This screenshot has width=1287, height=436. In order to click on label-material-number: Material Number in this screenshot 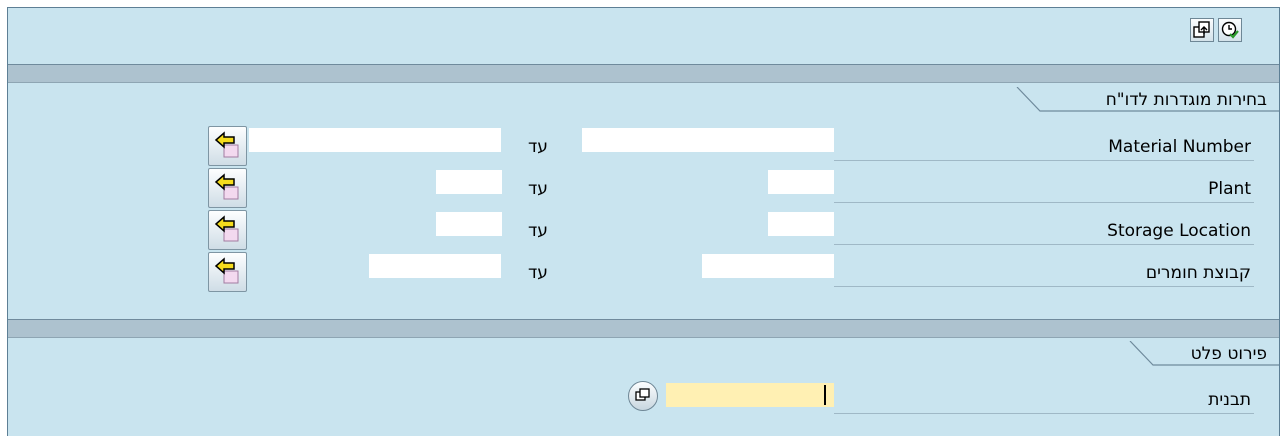, I will do `click(1179, 147)`.